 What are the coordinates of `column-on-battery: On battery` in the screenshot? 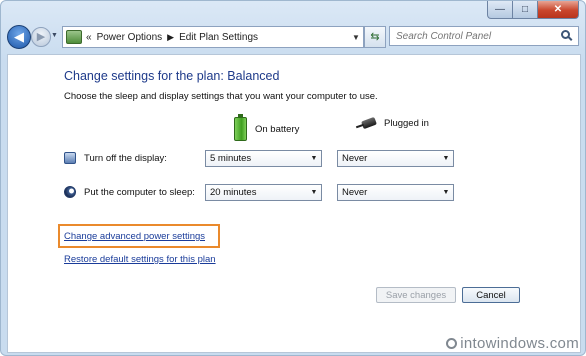 It's located at (267, 127).